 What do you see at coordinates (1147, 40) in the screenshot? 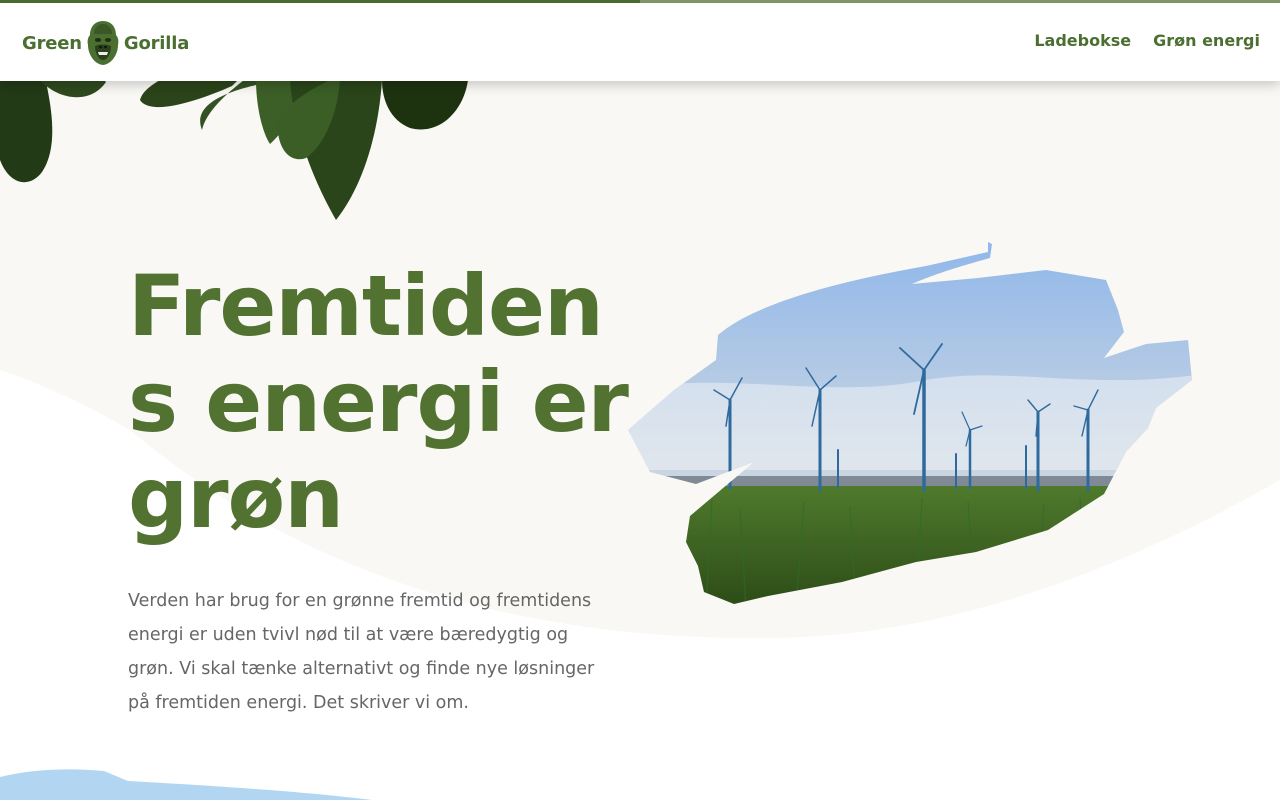
I see `main-navigation: Ladebokse Grøn energi` at bounding box center [1147, 40].